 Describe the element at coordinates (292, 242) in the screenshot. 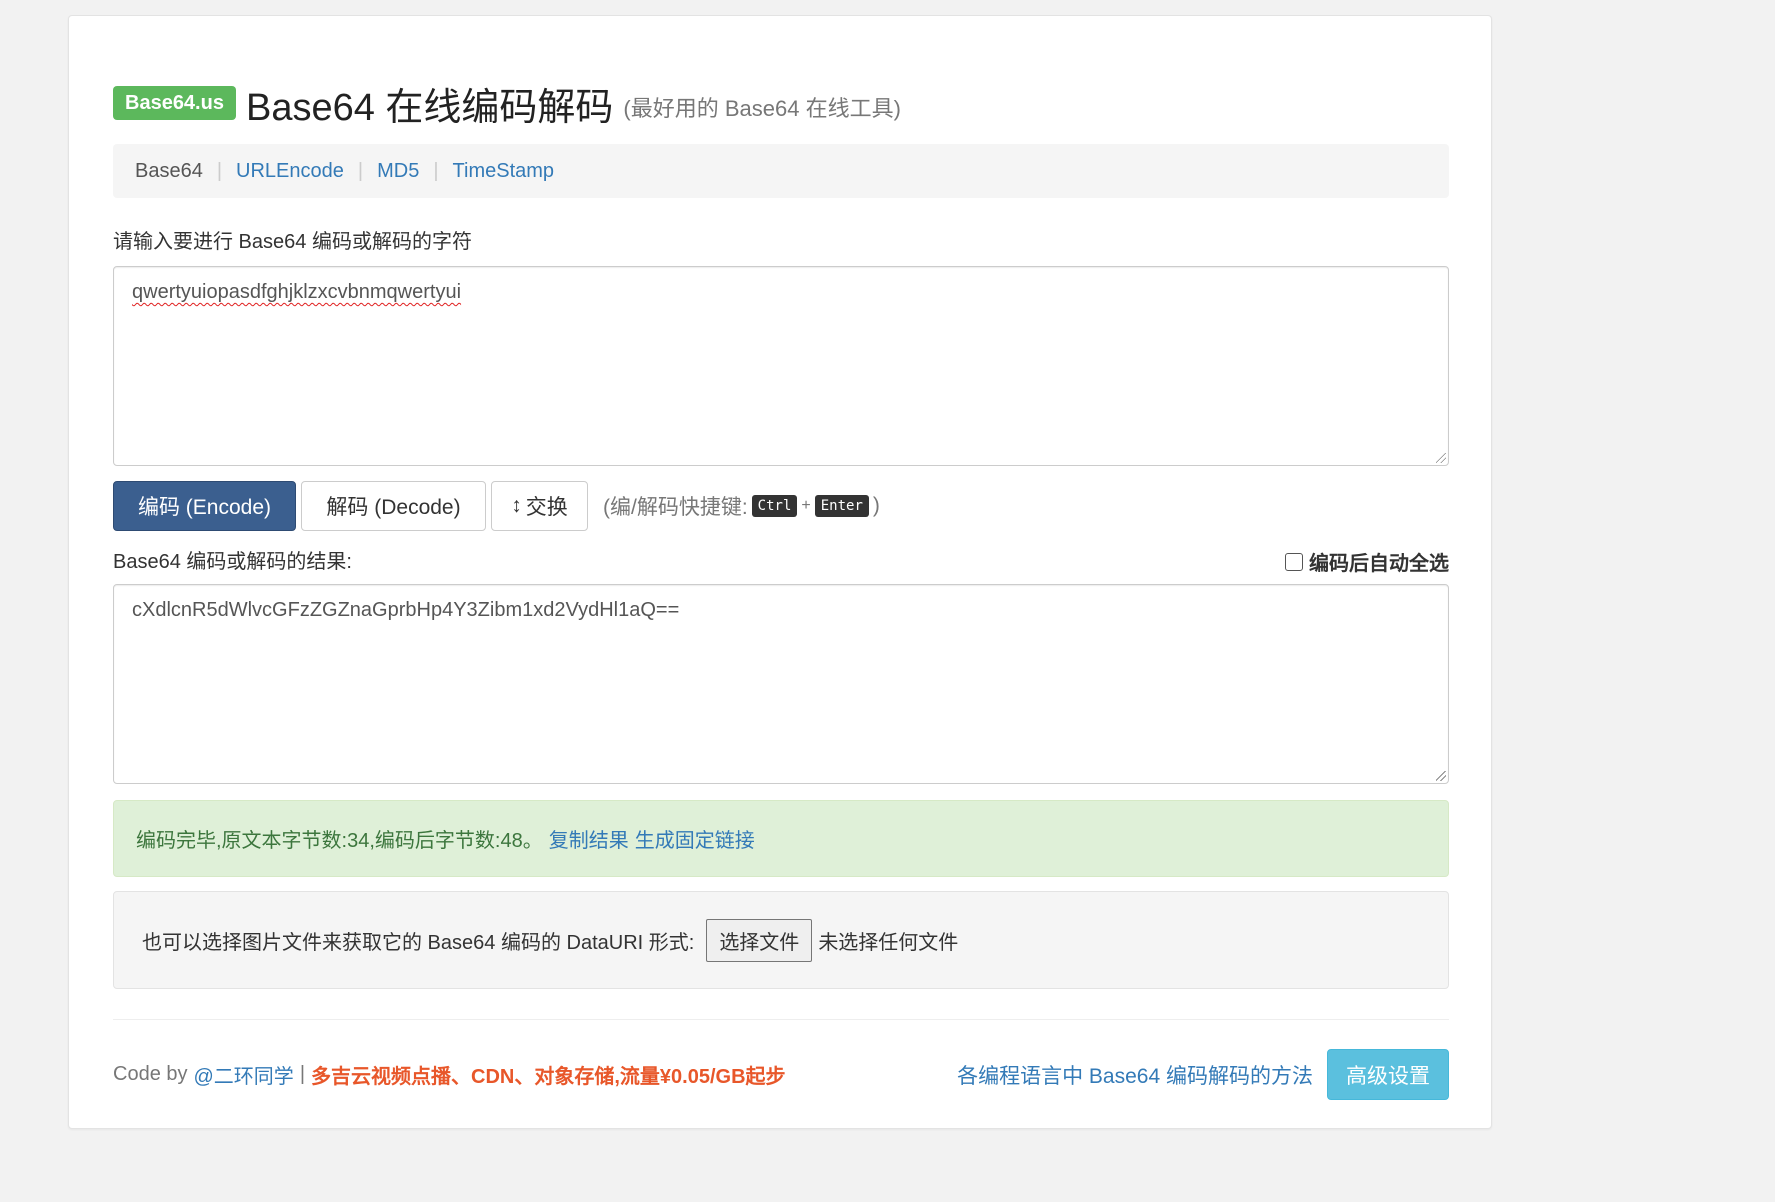

I see `input-label: 请输入要进行 Base64 编码或解码的字符` at that location.